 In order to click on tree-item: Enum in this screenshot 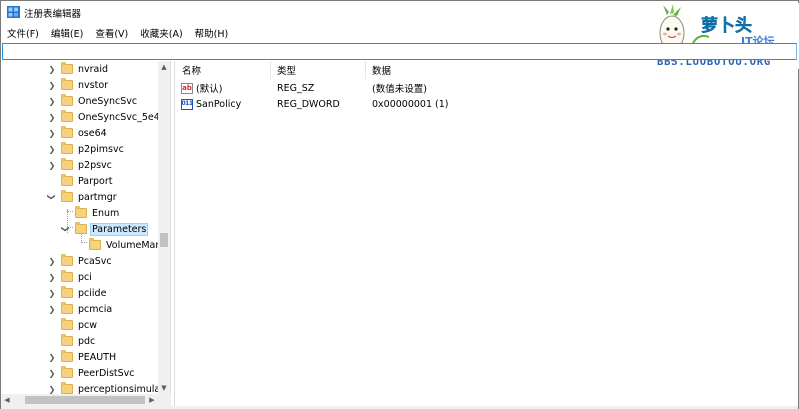, I will do `click(90, 213)`.